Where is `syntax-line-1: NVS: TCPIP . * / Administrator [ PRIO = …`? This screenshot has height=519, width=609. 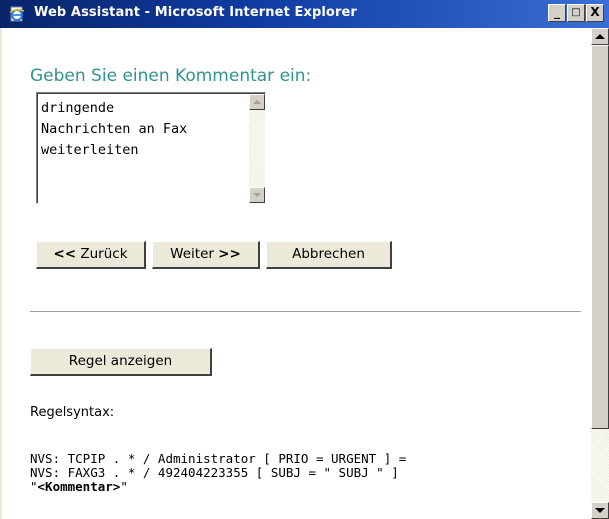 syntax-line-1: NVS: TCPIP . * / Administrator [ PRIO = … is located at coordinates (218, 458).